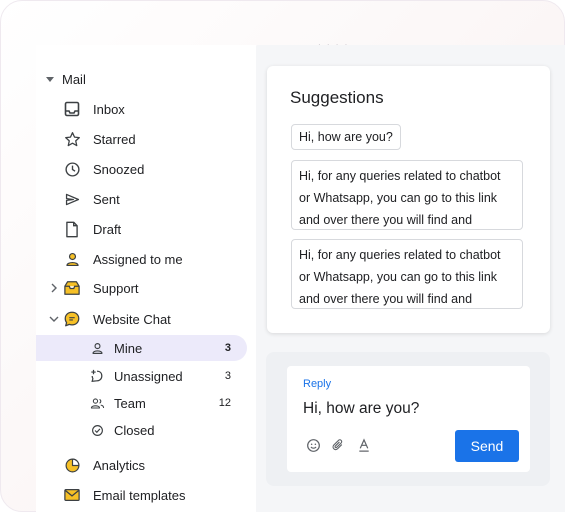 This screenshot has width=565, height=512. Describe the element at coordinates (141, 109) in the screenshot. I see `sidebar-item-inbox: Inbox` at that location.